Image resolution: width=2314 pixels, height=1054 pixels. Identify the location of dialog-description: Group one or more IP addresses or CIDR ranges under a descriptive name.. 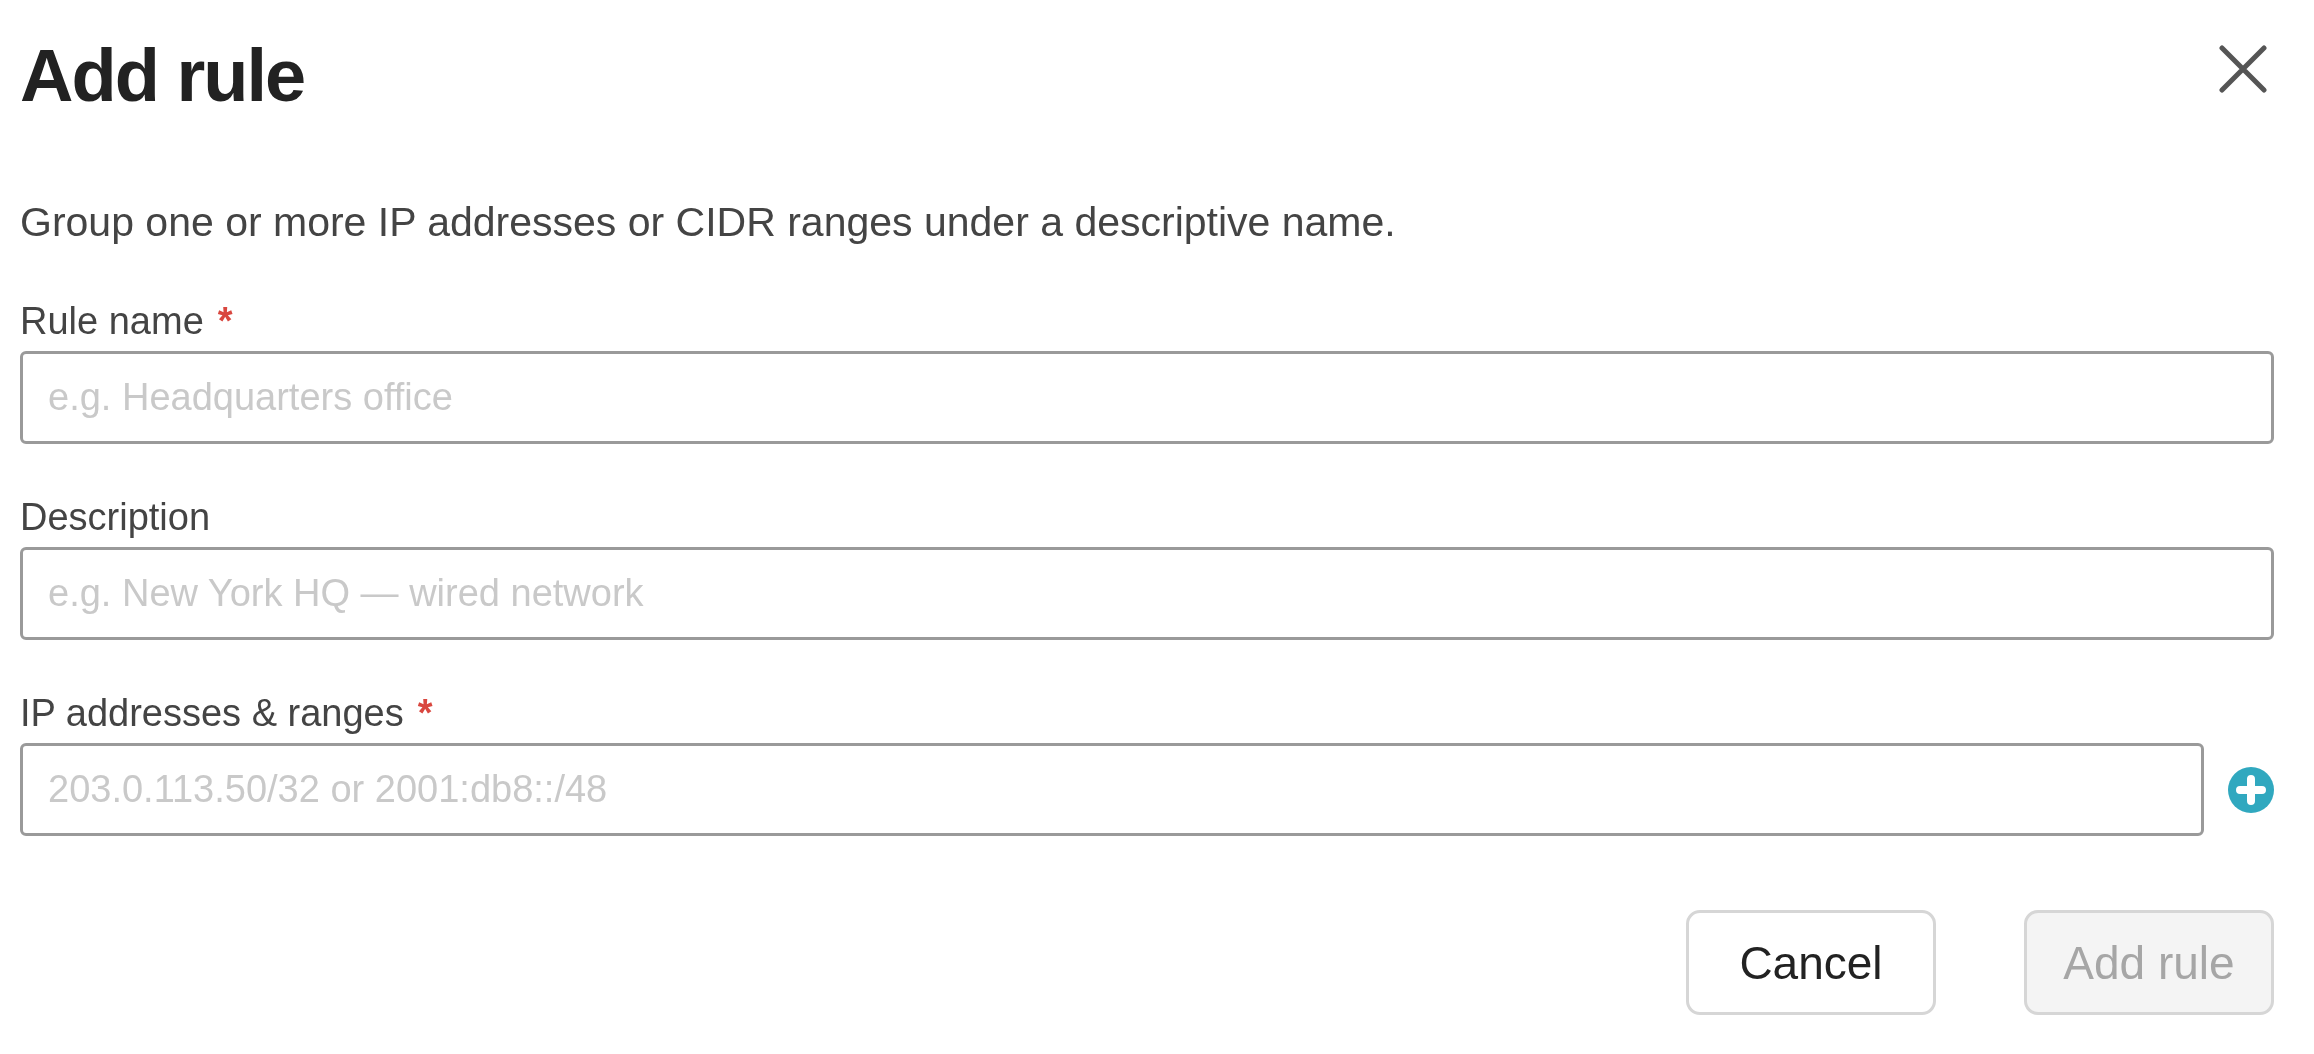
(708, 222).